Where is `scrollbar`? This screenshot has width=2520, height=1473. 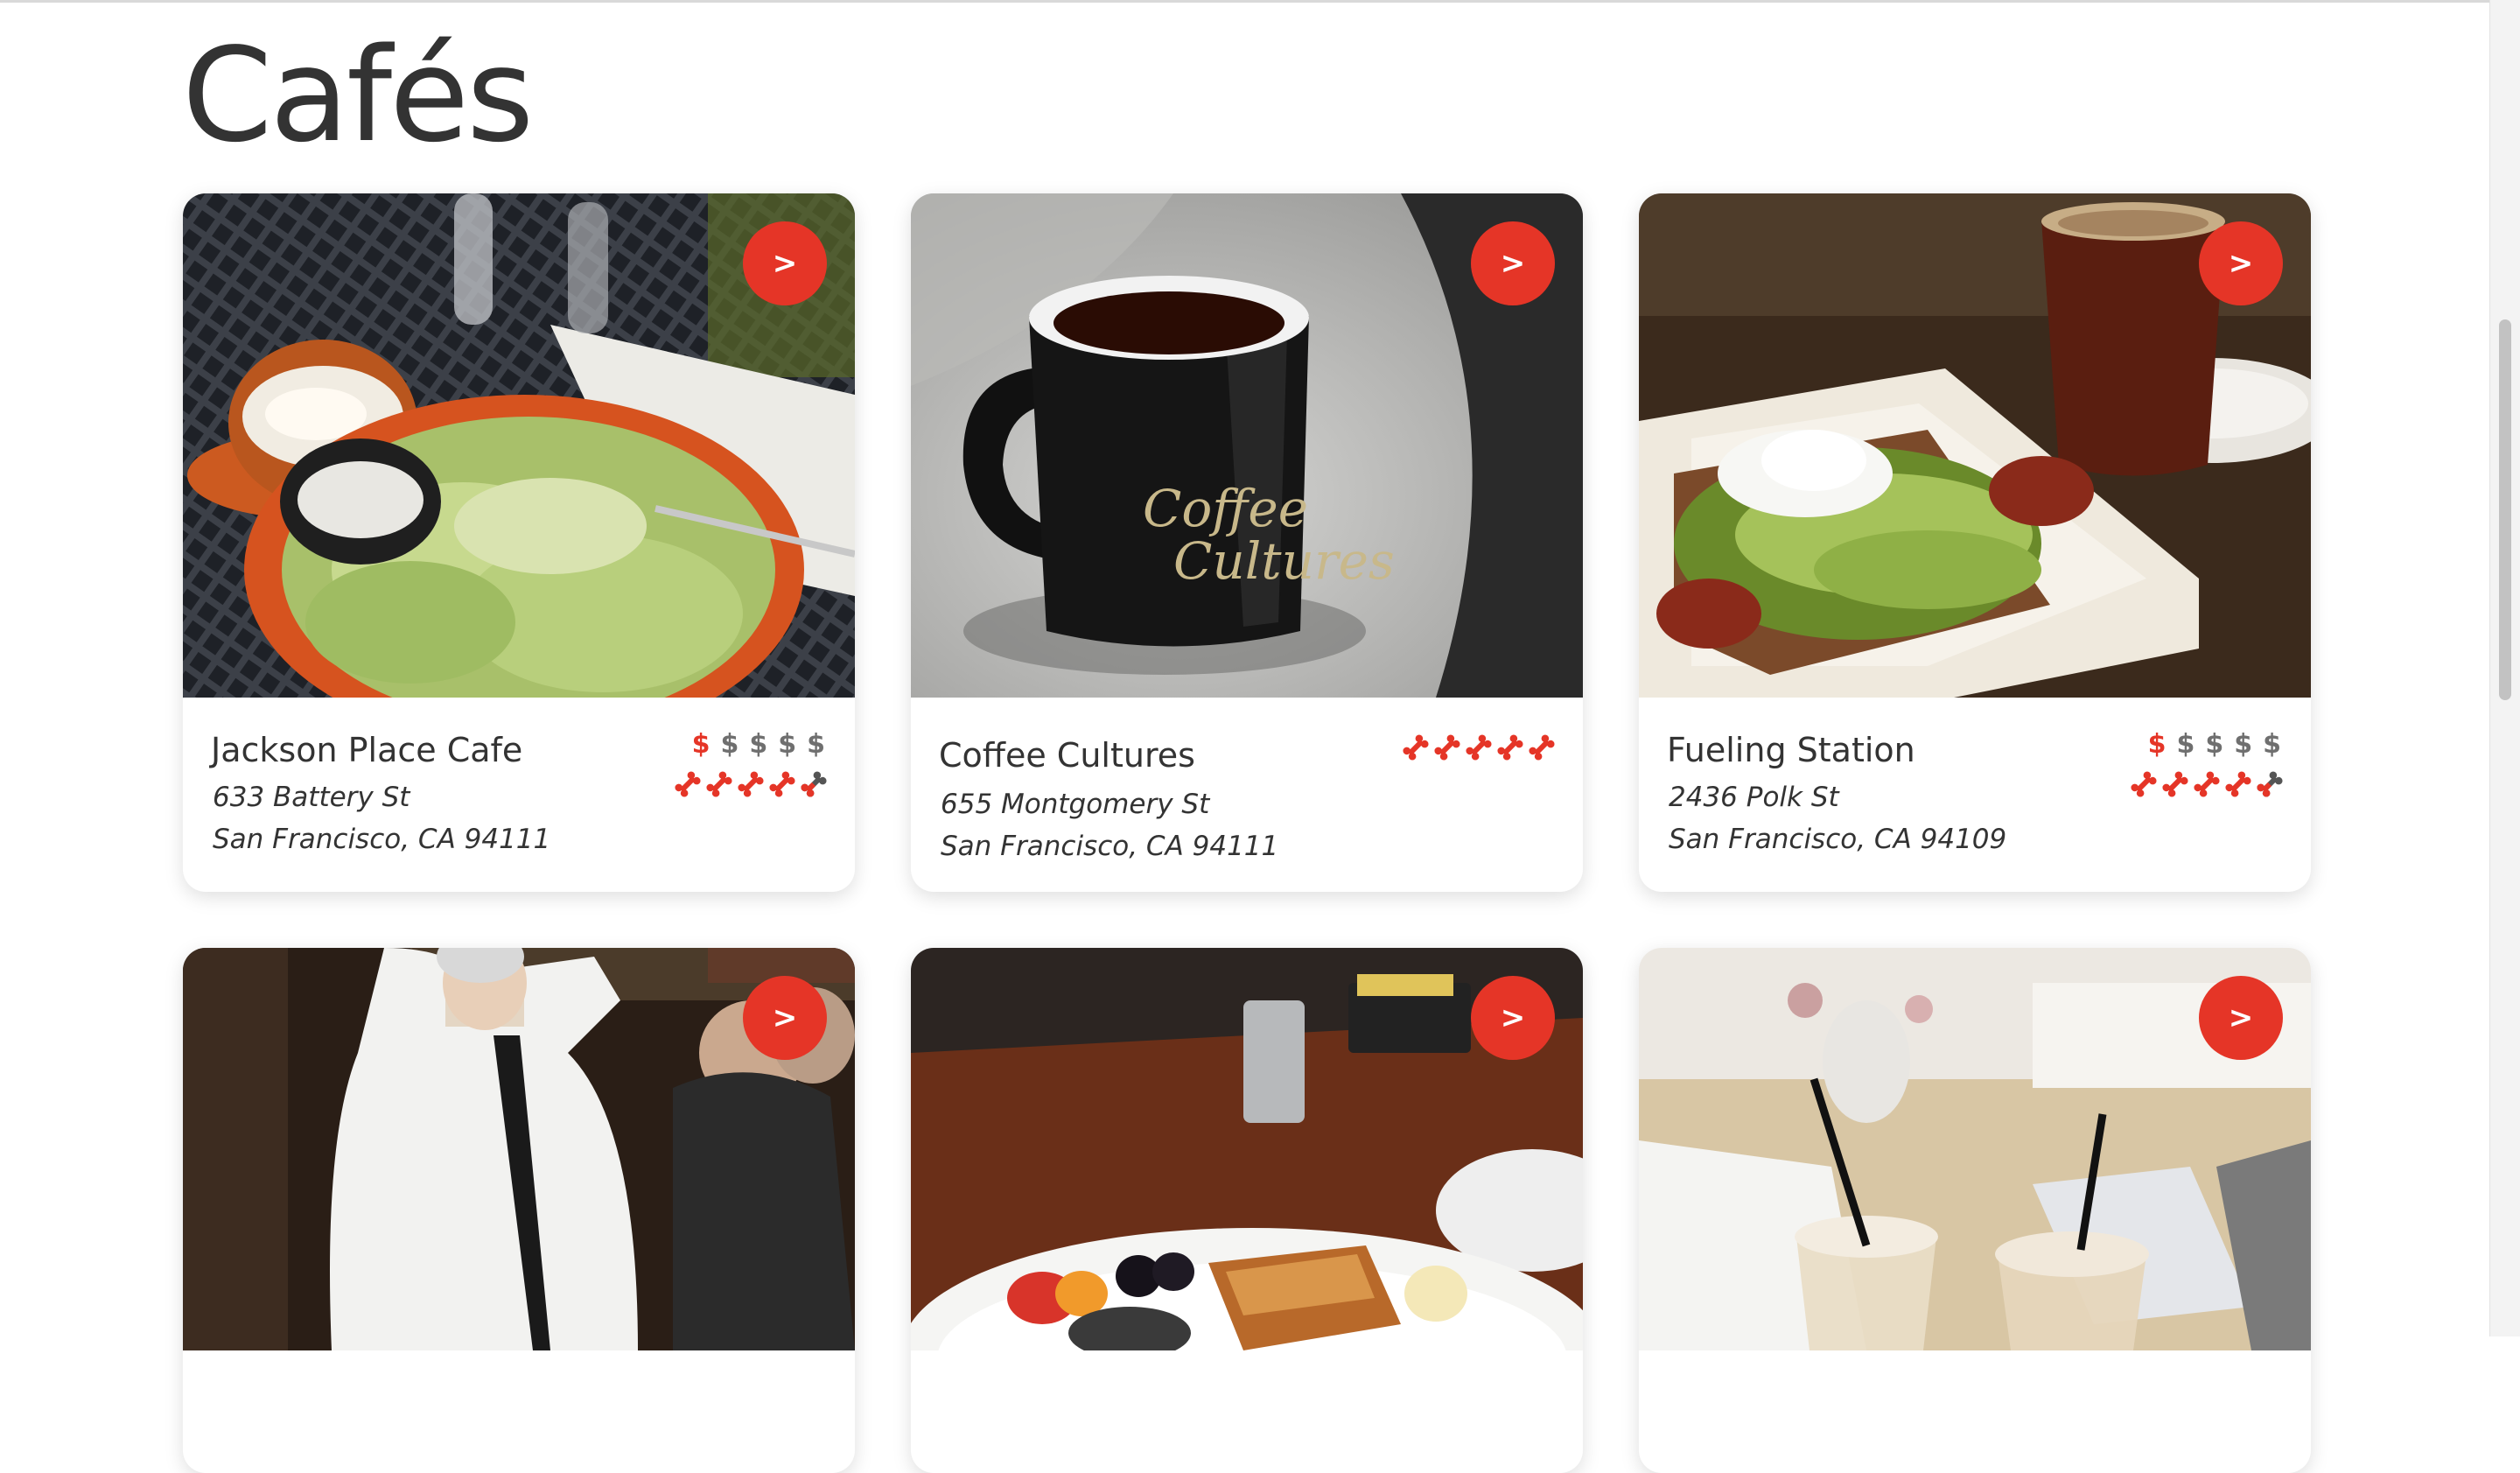 scrollbar is located at coordinates (2504, 668).